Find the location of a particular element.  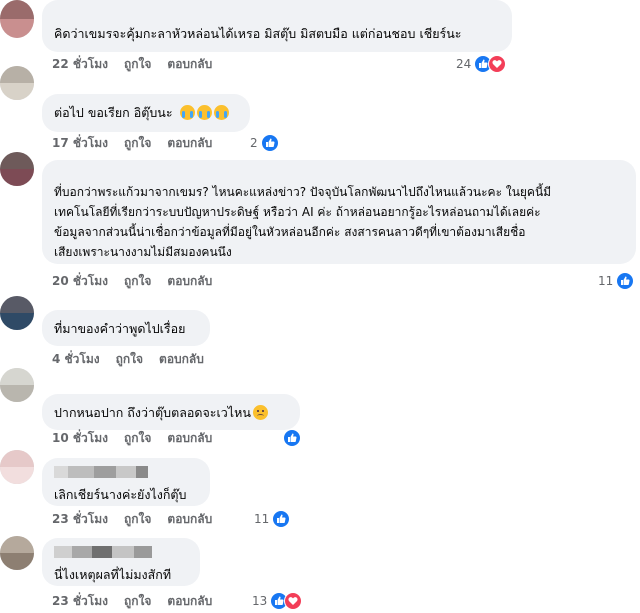

reaction-summary is located at coordinates (290, 438).